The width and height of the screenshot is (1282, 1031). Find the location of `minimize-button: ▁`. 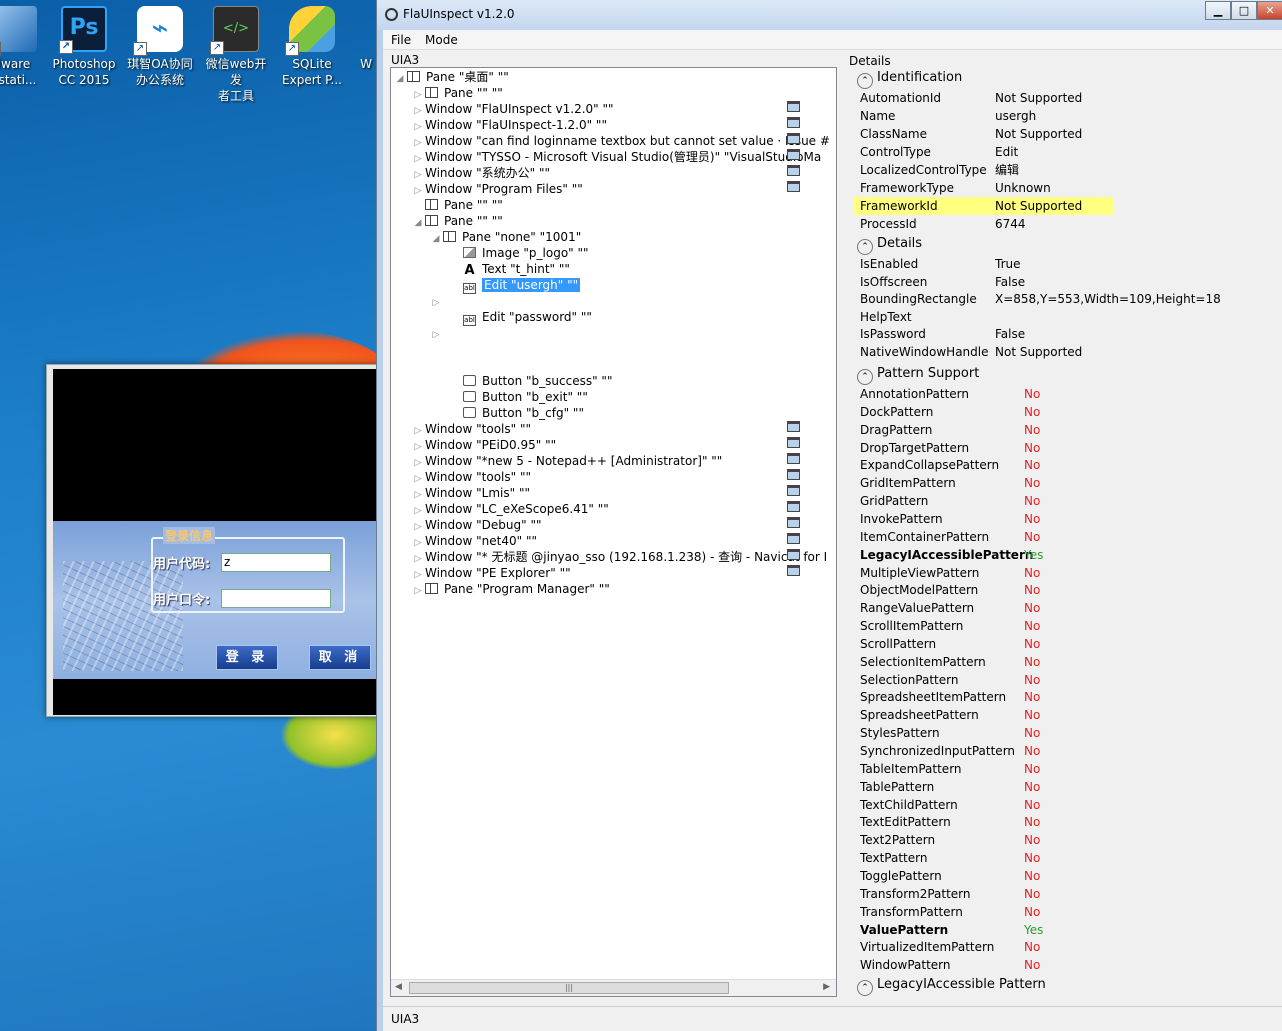

minimize-button: ▁ is located at coordinates (1218, 10).